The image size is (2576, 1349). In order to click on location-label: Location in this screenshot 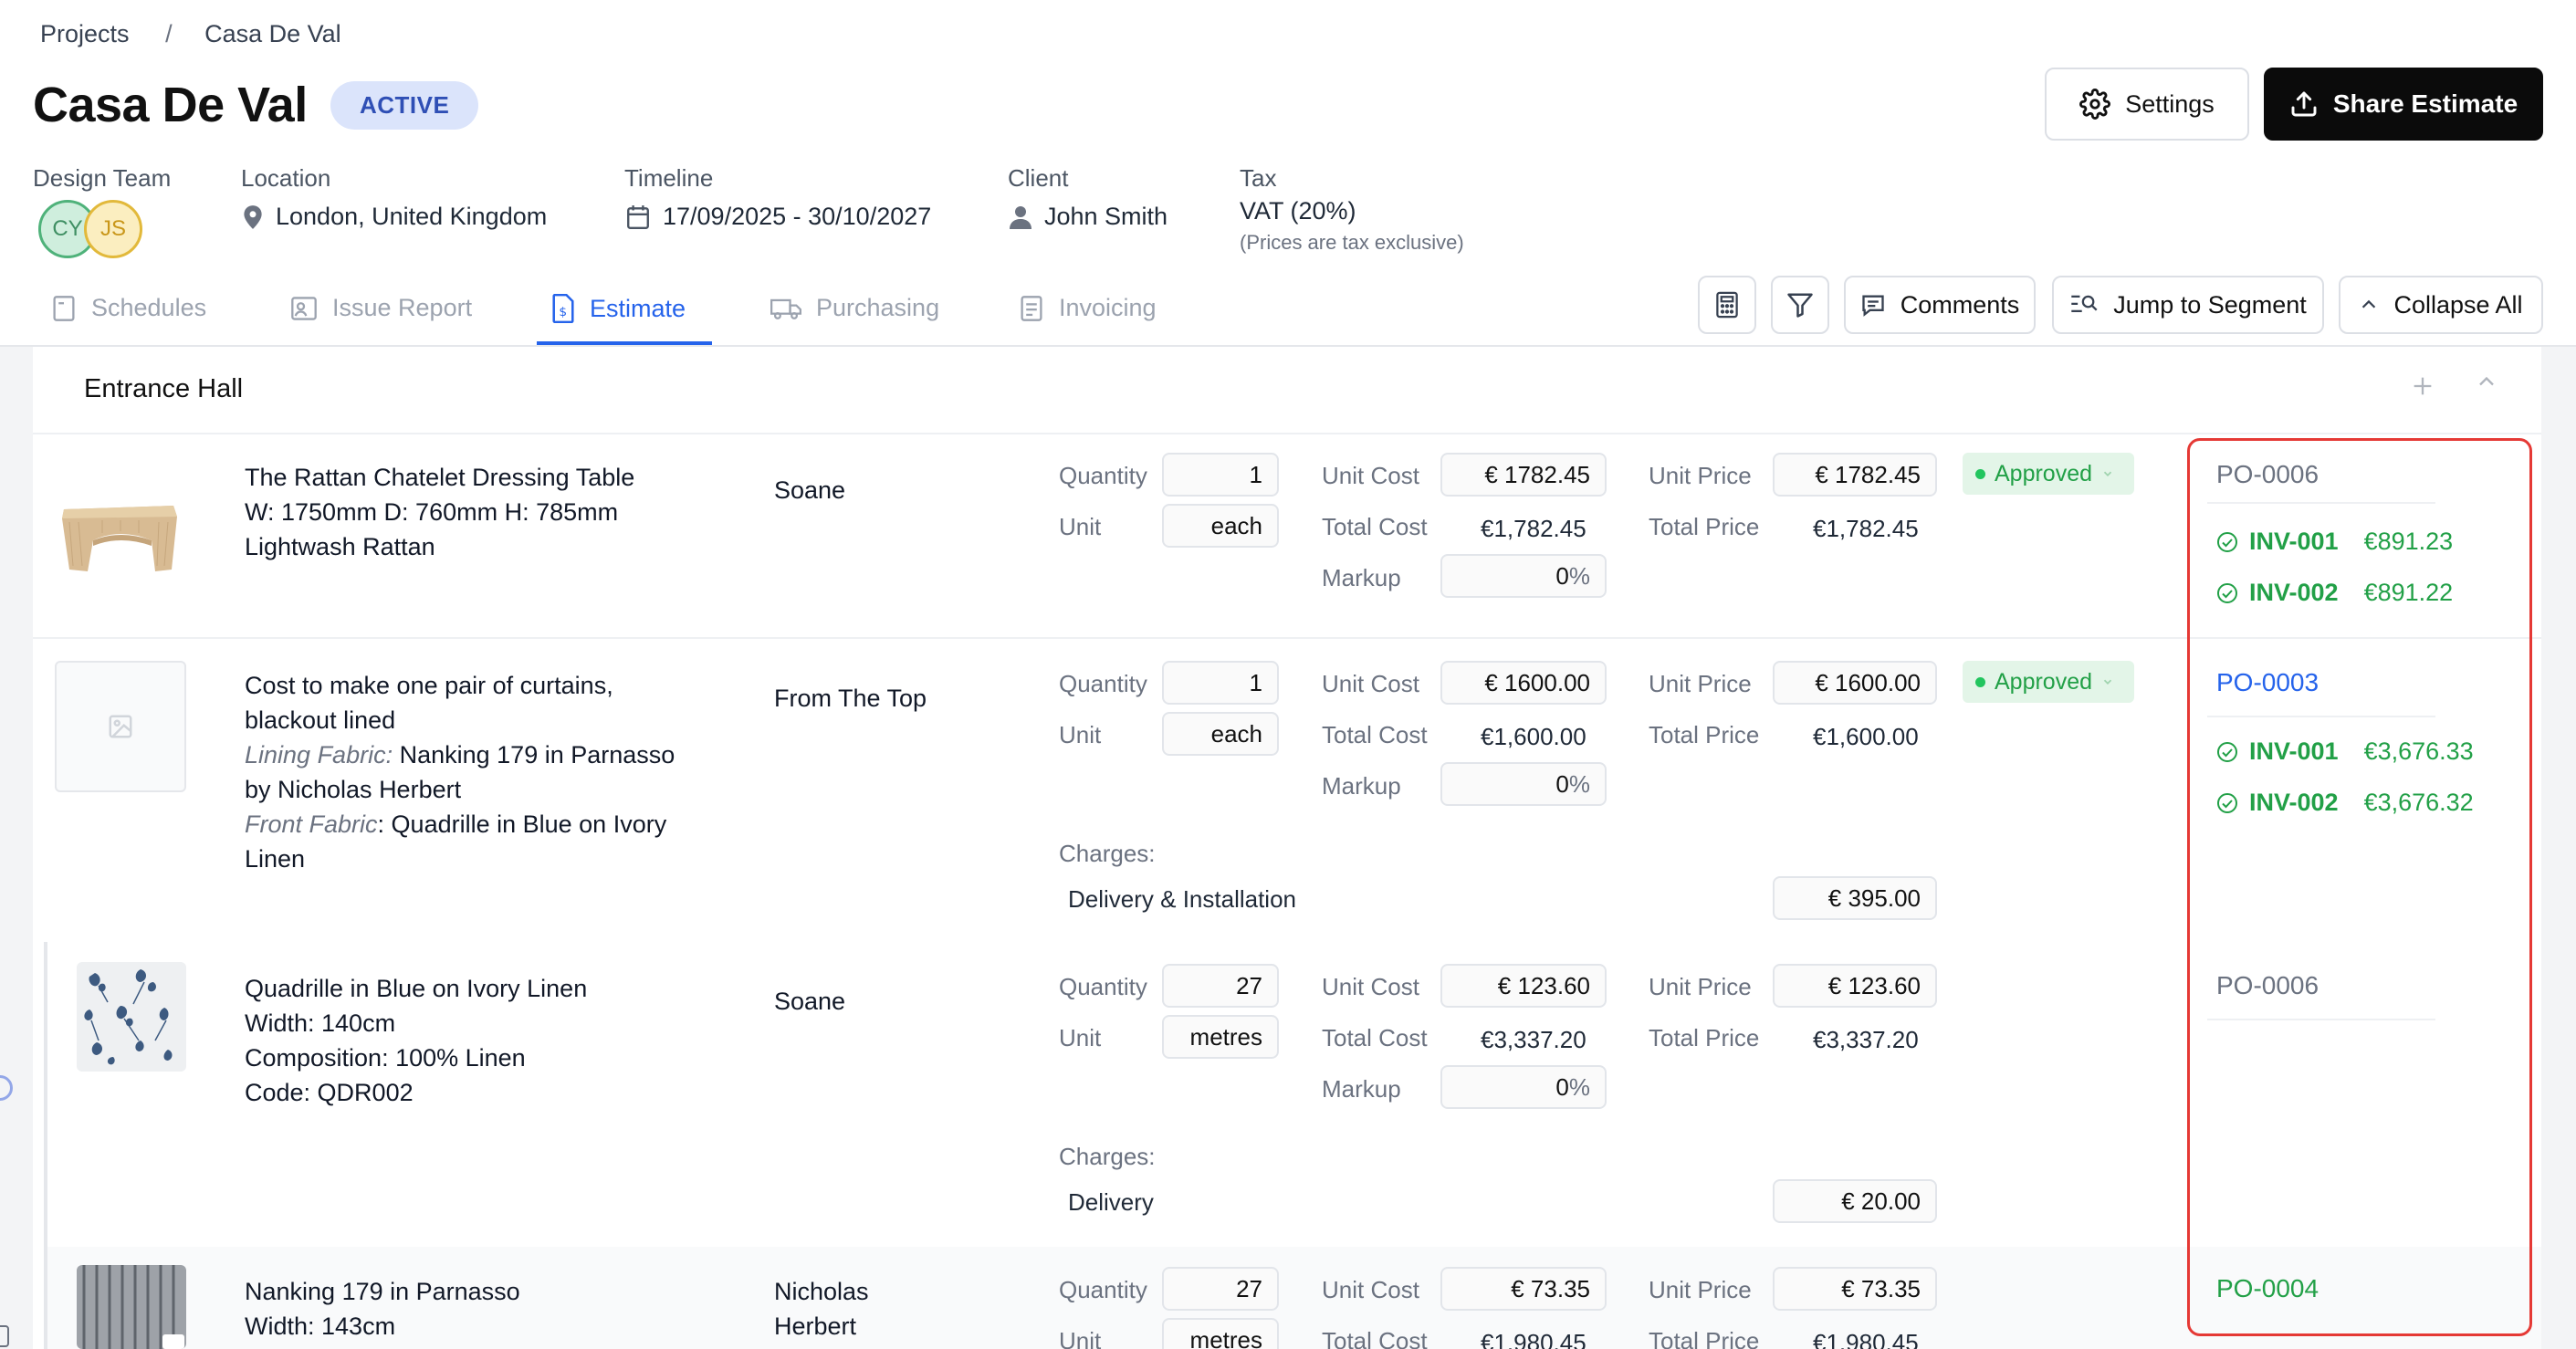, I will do `click(286, 178)`.